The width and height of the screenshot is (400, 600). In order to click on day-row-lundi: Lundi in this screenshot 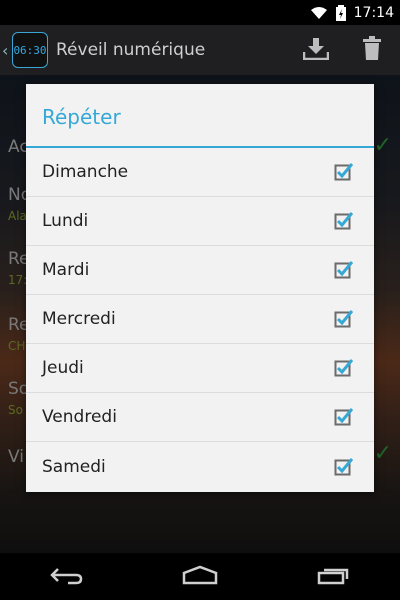, I will do `click(200, 221)`.